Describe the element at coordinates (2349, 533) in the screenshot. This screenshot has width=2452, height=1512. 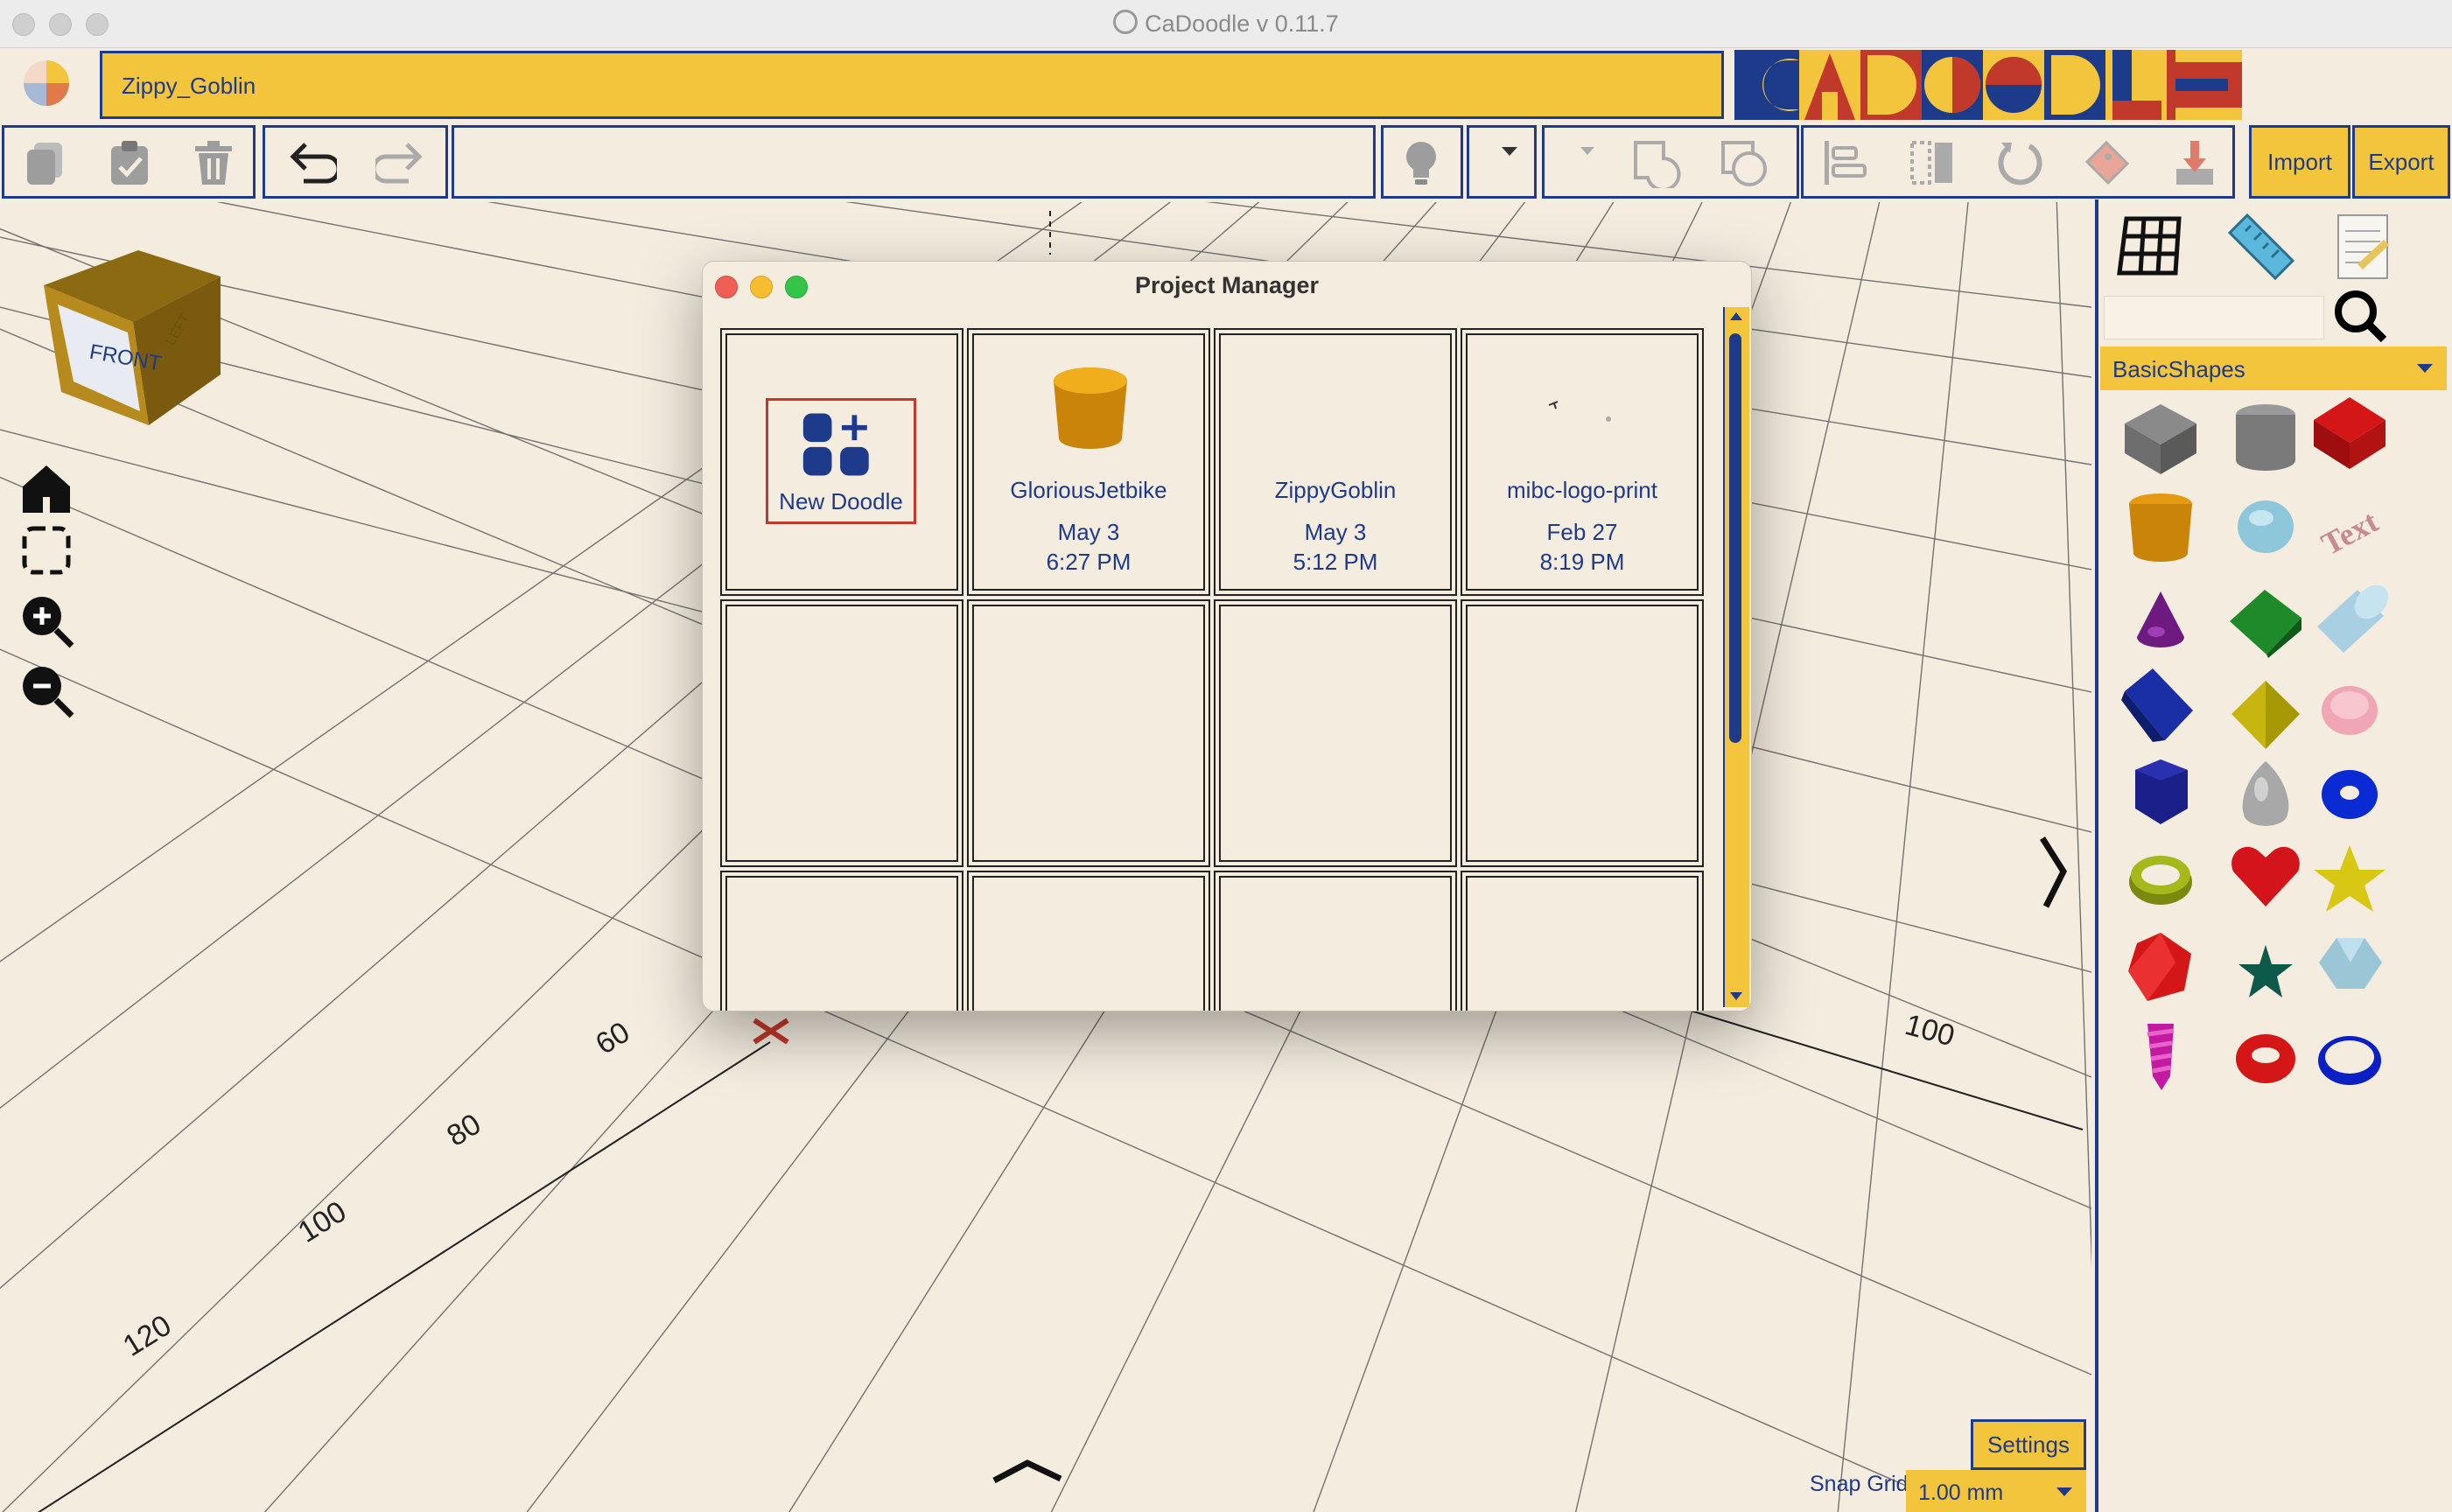
I see `svg-text: Text` at that location.